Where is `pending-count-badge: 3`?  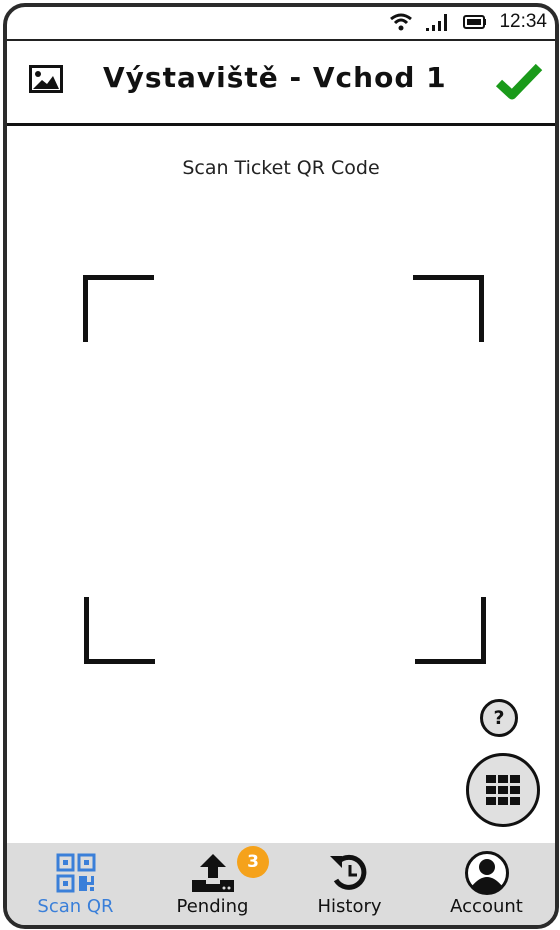
pending-count-badge: 3 is located at coordinates (253, 862).